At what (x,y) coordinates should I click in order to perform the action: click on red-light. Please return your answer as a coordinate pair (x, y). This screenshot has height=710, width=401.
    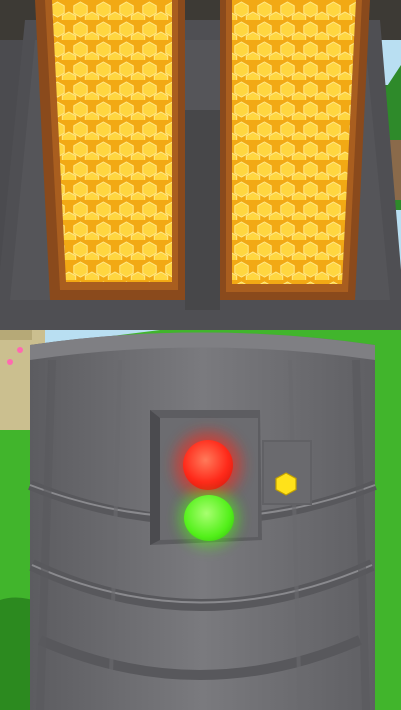
    Looking at the image, I should click on (208, 465).